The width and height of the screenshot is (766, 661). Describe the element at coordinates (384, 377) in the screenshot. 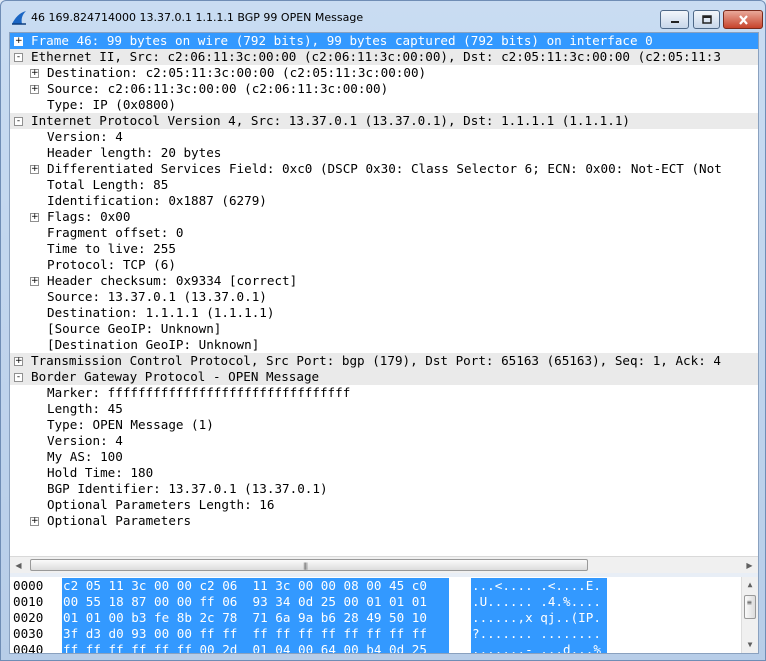

I see `tree-section-row: - Border Gateway Protocol - OPEN Message` at that location.